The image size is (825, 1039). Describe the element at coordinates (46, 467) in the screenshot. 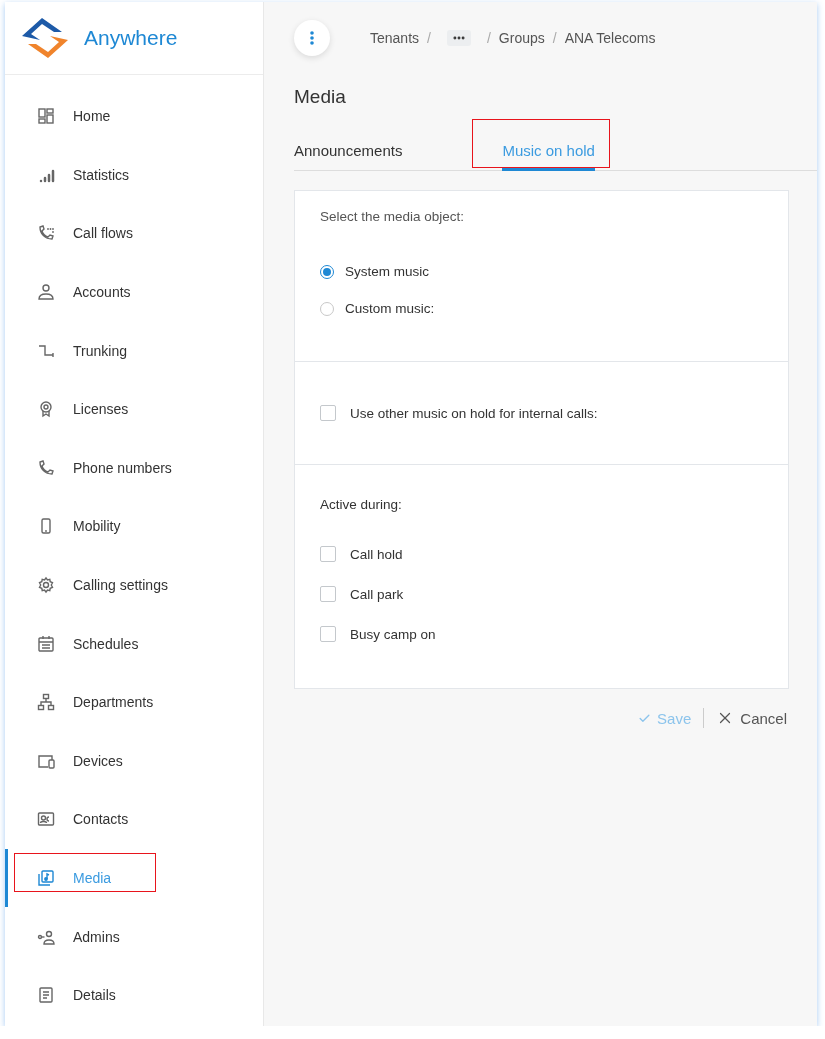

I see `phone-icon` at that location.